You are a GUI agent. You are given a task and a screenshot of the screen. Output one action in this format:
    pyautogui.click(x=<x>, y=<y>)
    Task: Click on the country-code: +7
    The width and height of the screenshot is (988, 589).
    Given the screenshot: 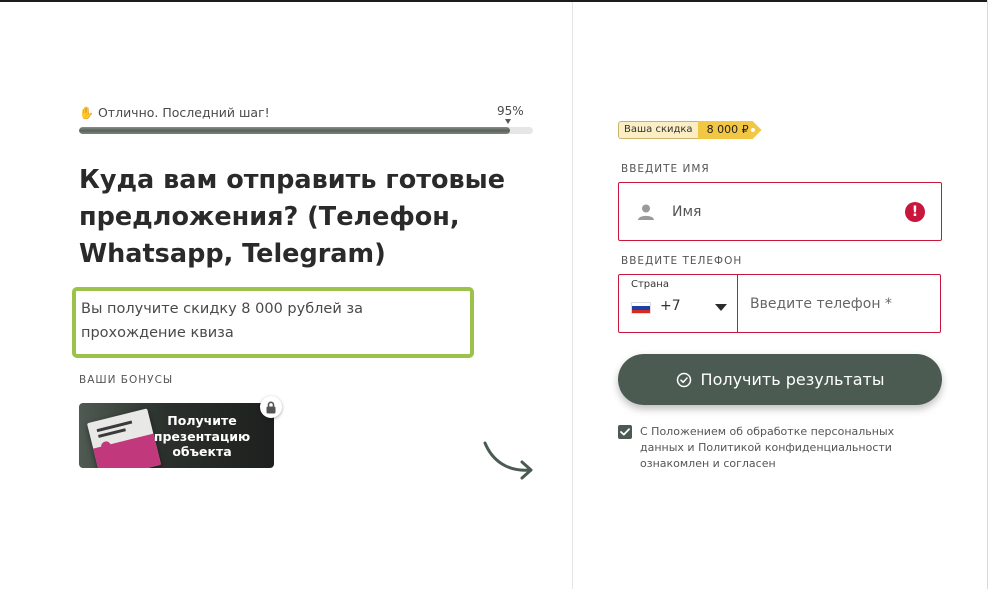 What is the action you would take?
    pyautogui.click(x=670, y=306)
    